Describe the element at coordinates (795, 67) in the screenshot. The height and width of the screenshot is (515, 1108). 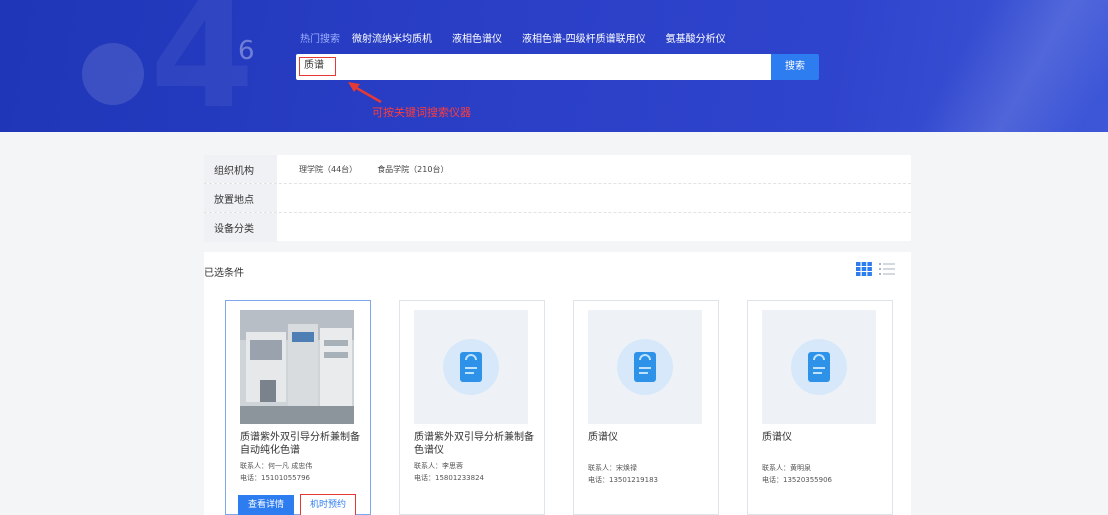
I see `search-button: 搜索` at that location.